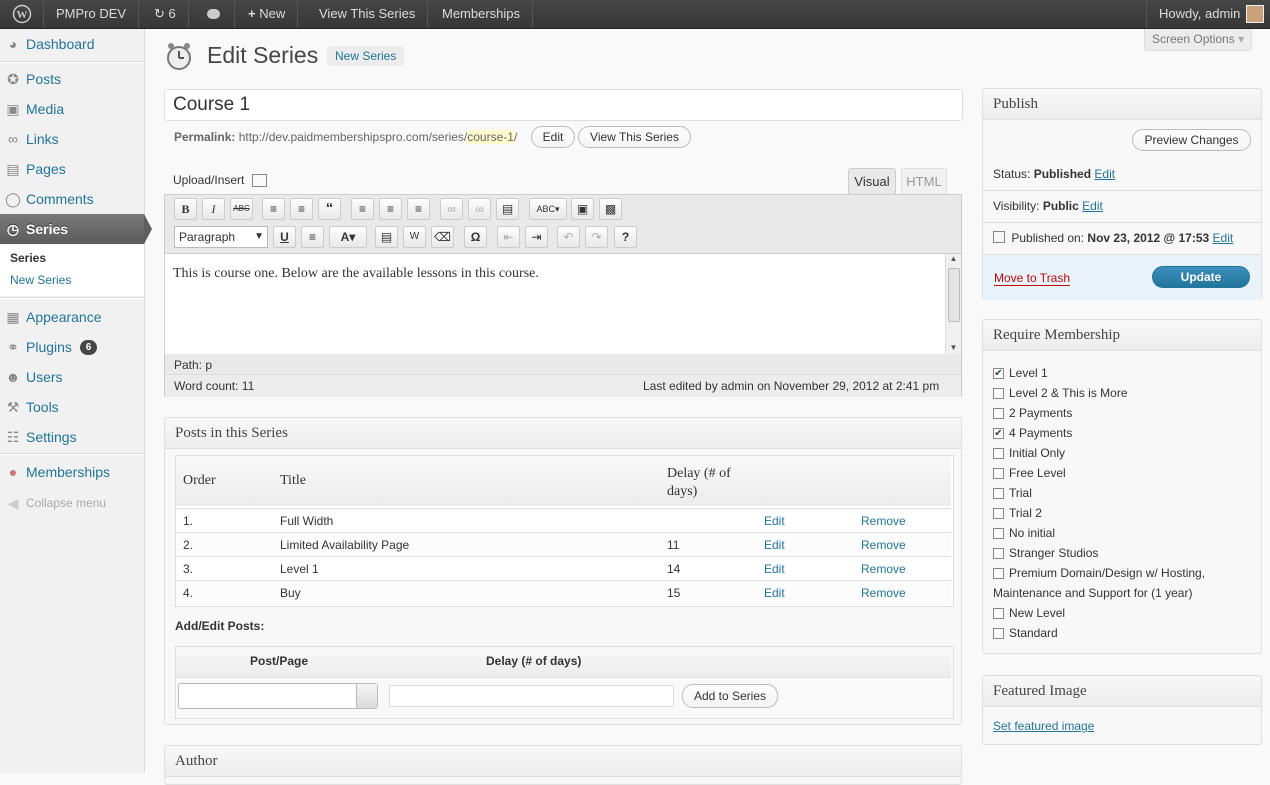 Image resolution: width=1270 pixels, height=785 pixels. What do you see at coordinates (213, 209) in the screenshot?
I see `italic-button: I` at bounding box center [213, 209].